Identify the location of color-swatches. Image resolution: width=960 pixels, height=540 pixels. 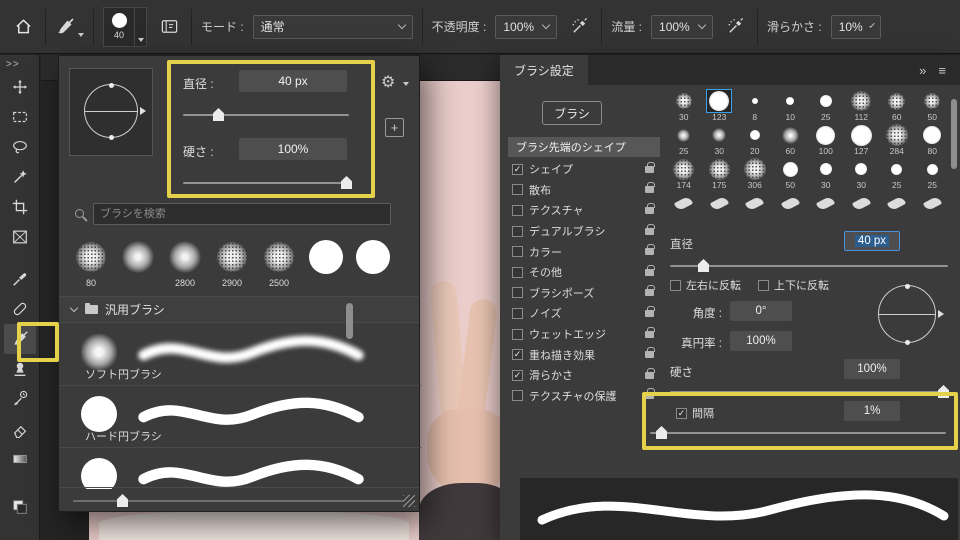
(20, 507).